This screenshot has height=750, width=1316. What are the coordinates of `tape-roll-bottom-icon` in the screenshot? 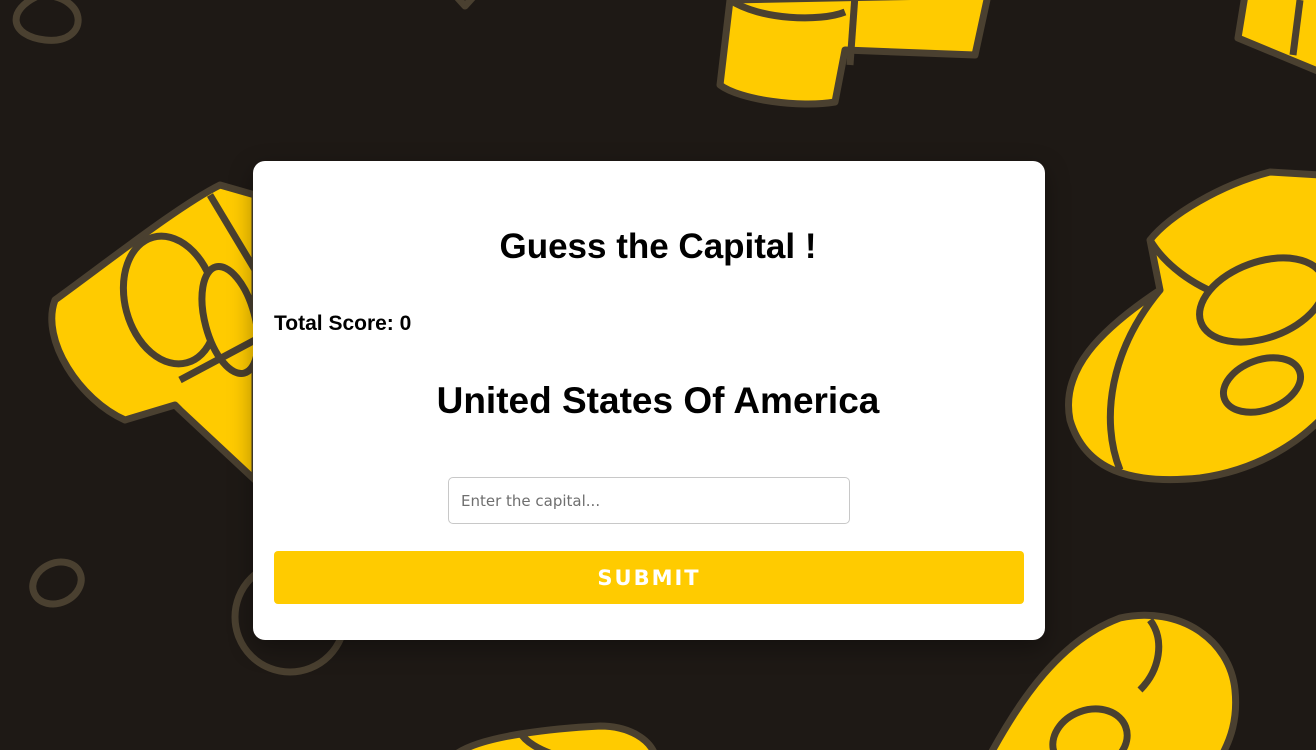 It's located at (556, 736).